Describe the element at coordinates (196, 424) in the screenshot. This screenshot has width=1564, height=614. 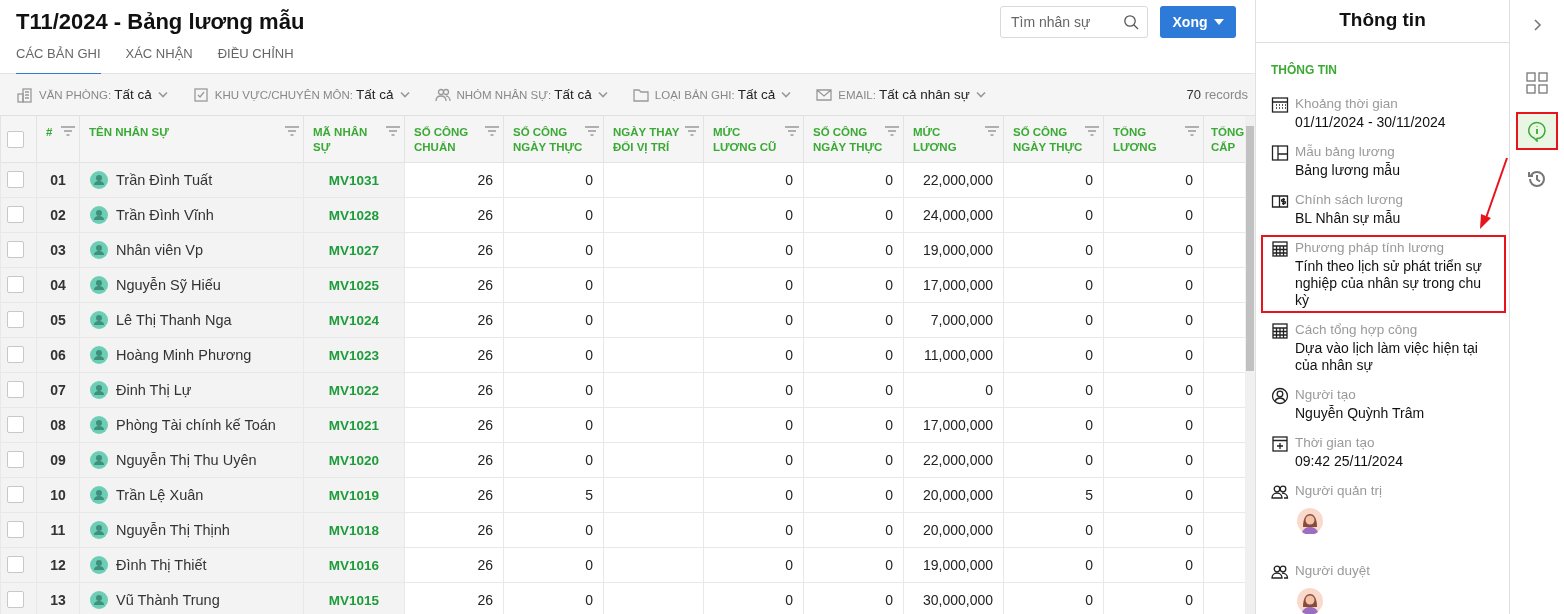
I see `employee-name: Phòng Tài chính kế Toán` at that location.